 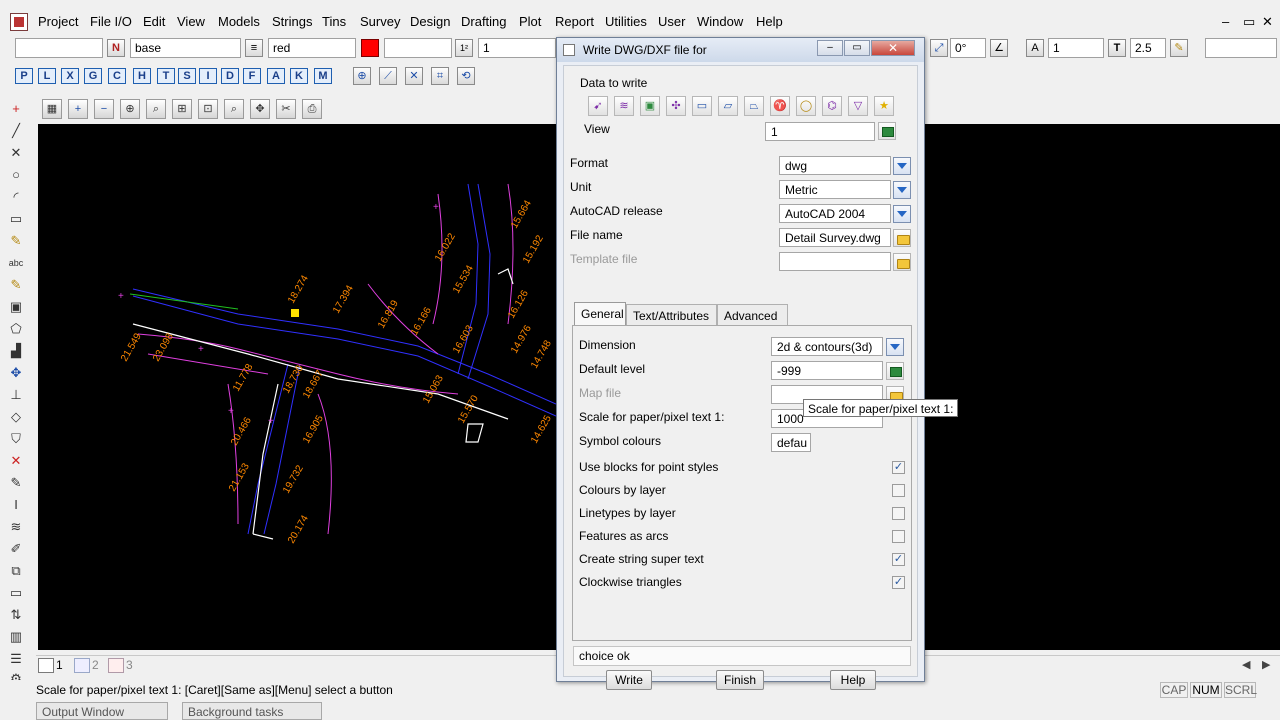 I want to click on filter-t-button: T, so click(x=166, y=76).